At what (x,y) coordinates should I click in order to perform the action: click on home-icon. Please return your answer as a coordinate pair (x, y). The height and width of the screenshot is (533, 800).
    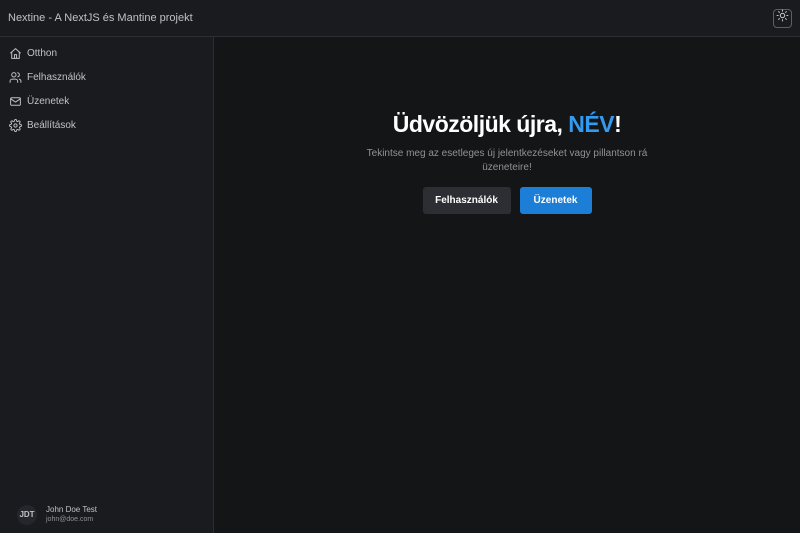
    Looking at the image, I should click on (15, 53).